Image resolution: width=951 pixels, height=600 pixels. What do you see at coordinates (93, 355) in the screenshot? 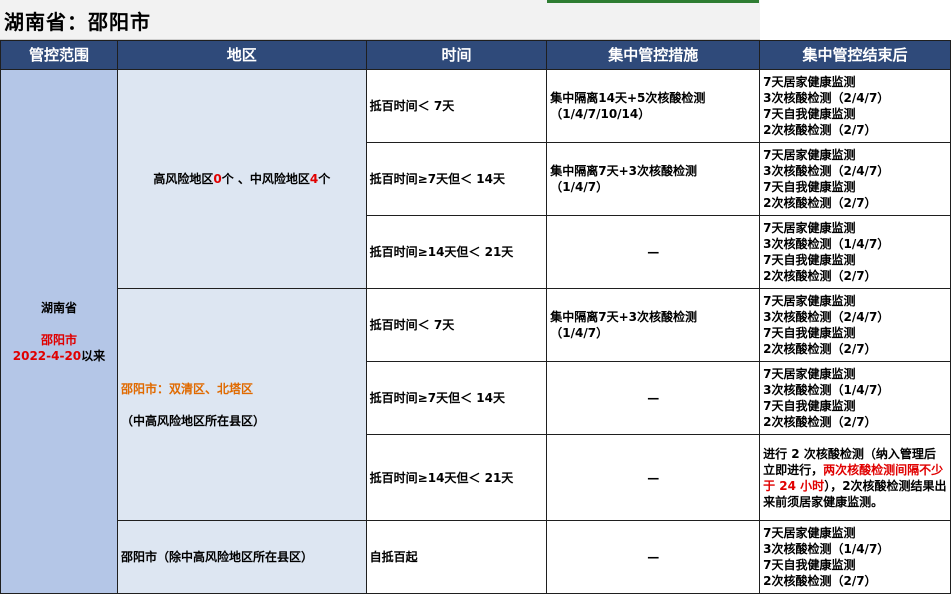
I see `scope-since: 以来` at bounding box center [93, 355].